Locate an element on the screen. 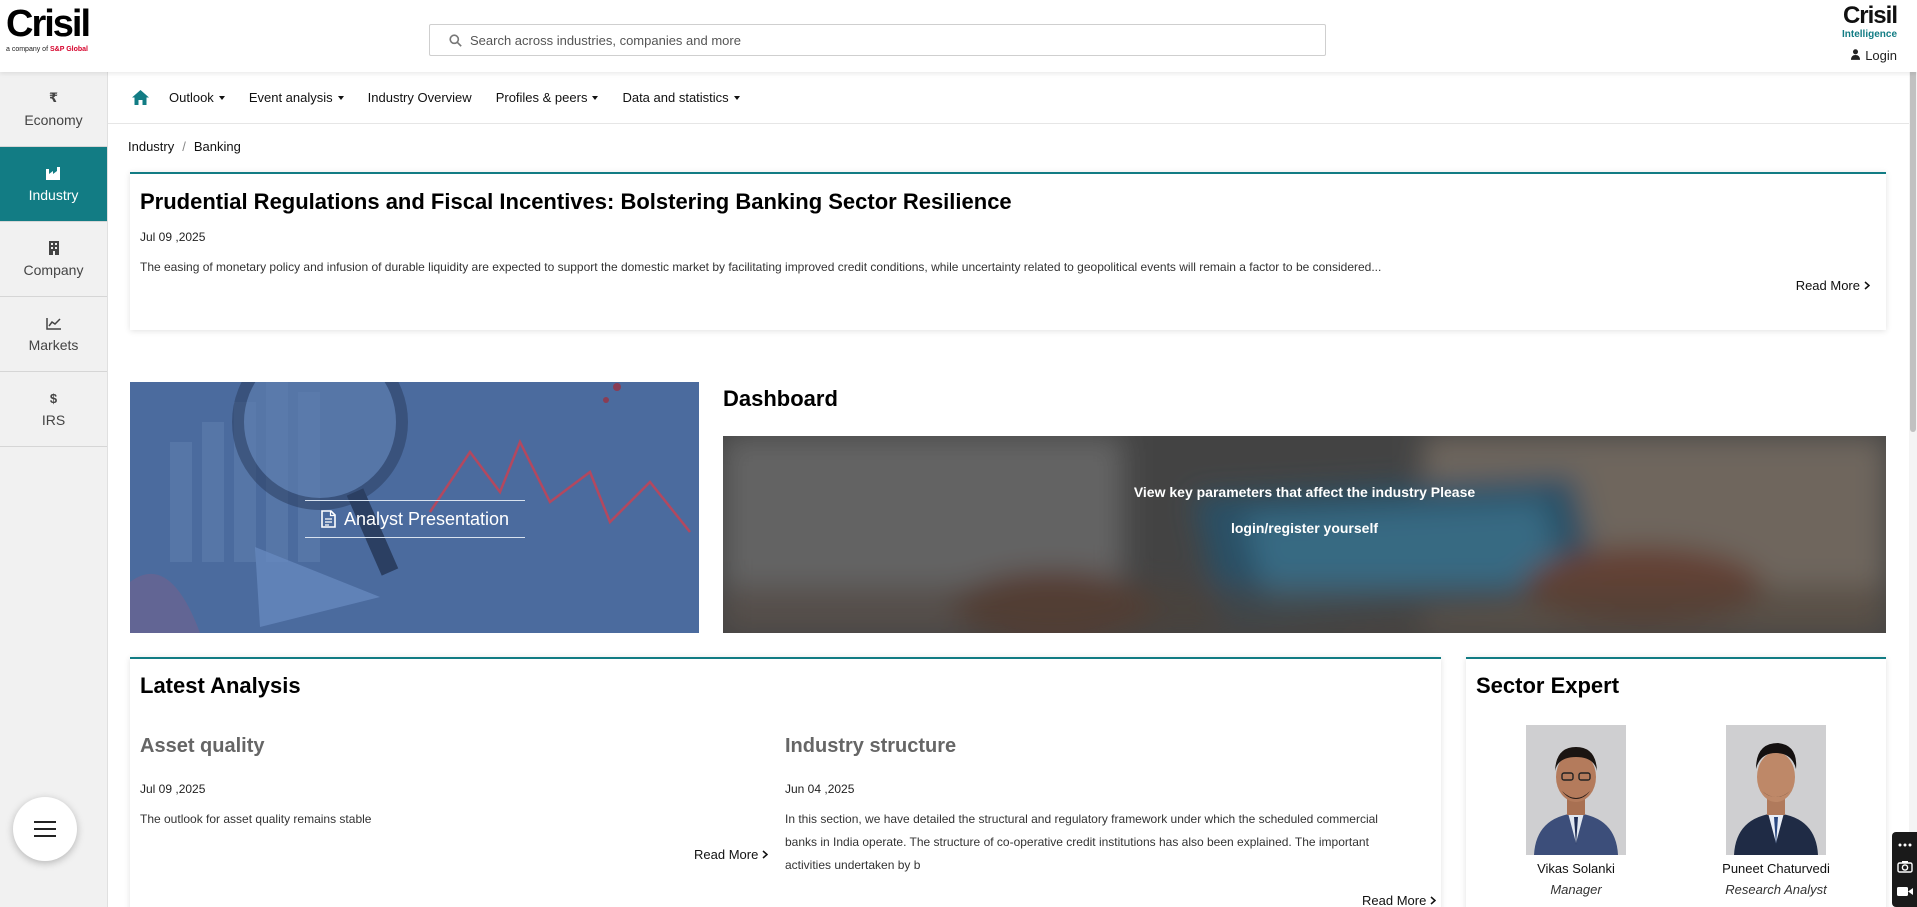 This screenshot has height=907, width=1917. analysis-item-date: Jul 09 ,2025 is located at coordinates (173, 789).